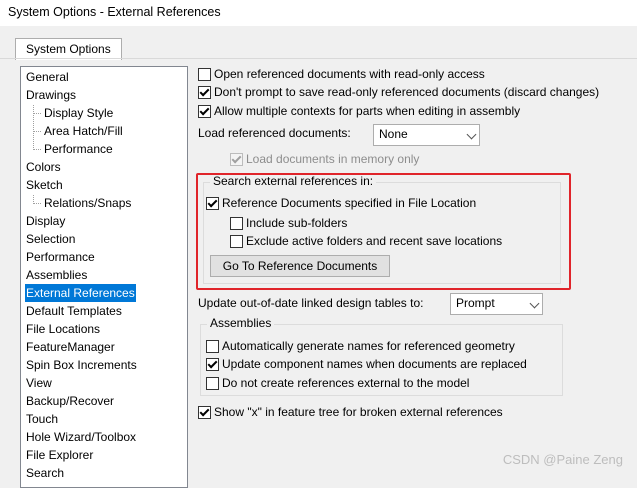 This screenshot has height=488, width=637. I want to click on tree-item: Default Templates, so click(74, 311).